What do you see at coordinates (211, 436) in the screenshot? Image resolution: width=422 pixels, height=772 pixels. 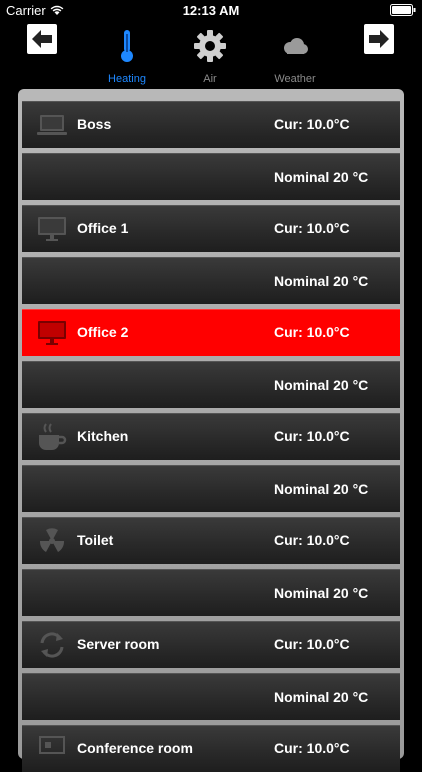 I see `room-row-kitchen: Kitchen Cur: 10.0°C` at bounding box center [211, 436].